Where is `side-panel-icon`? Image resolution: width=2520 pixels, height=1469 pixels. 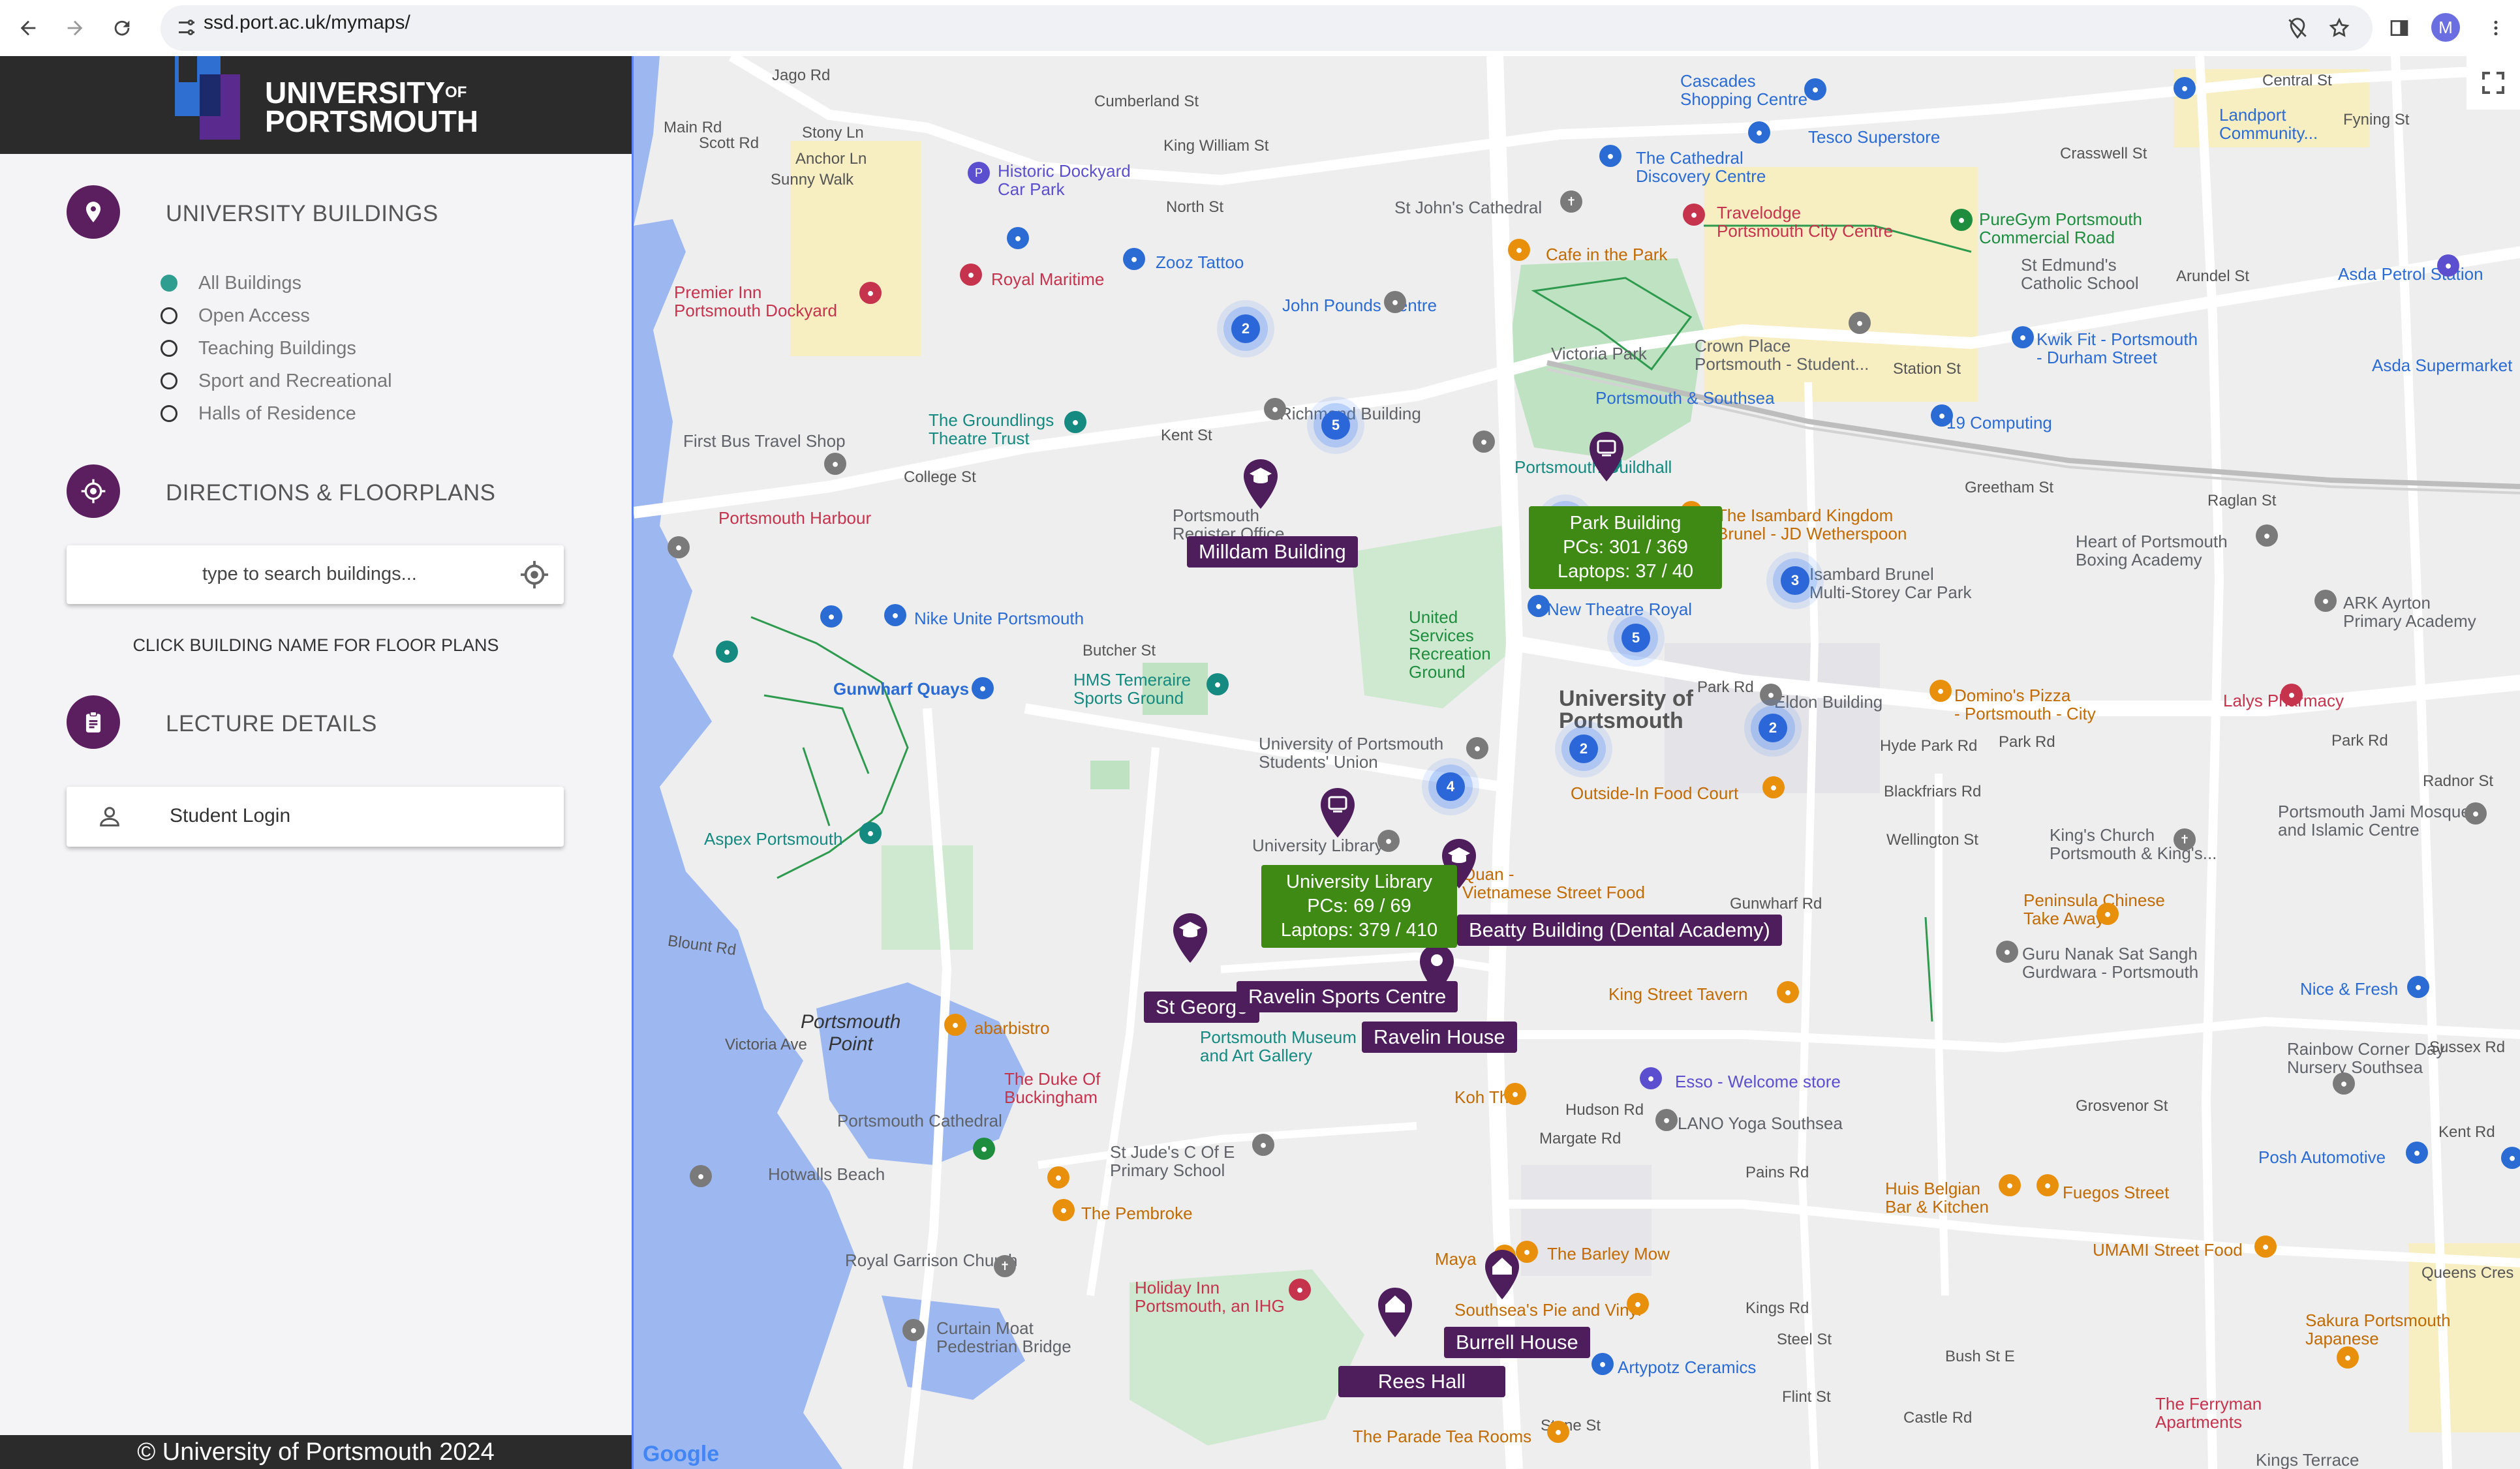
side-panel-icon is located at coordinates (2399, 28).